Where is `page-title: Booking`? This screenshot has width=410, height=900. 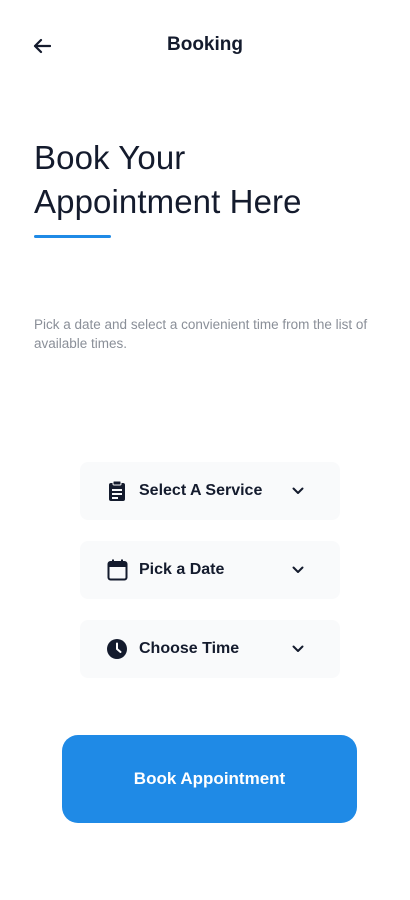 page-title: Booking is located at coordinates (205, 44).